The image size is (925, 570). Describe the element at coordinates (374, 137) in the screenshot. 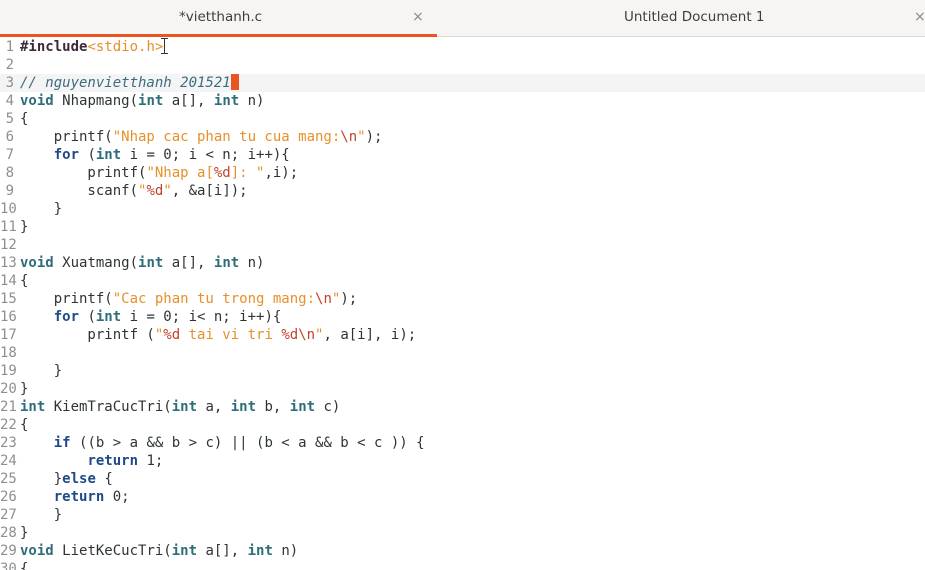

I see `code-token: );` at that location.